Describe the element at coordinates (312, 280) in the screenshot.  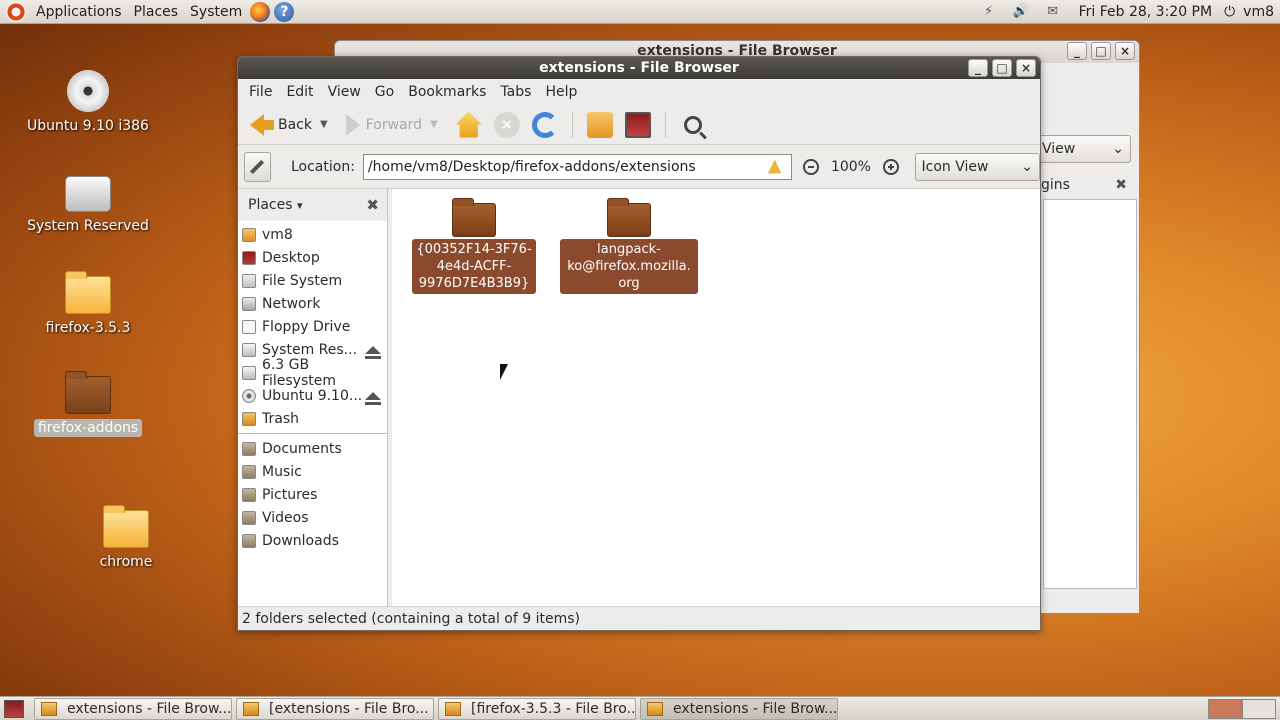
I see `sidebar-item-file-system: File System` at that location.